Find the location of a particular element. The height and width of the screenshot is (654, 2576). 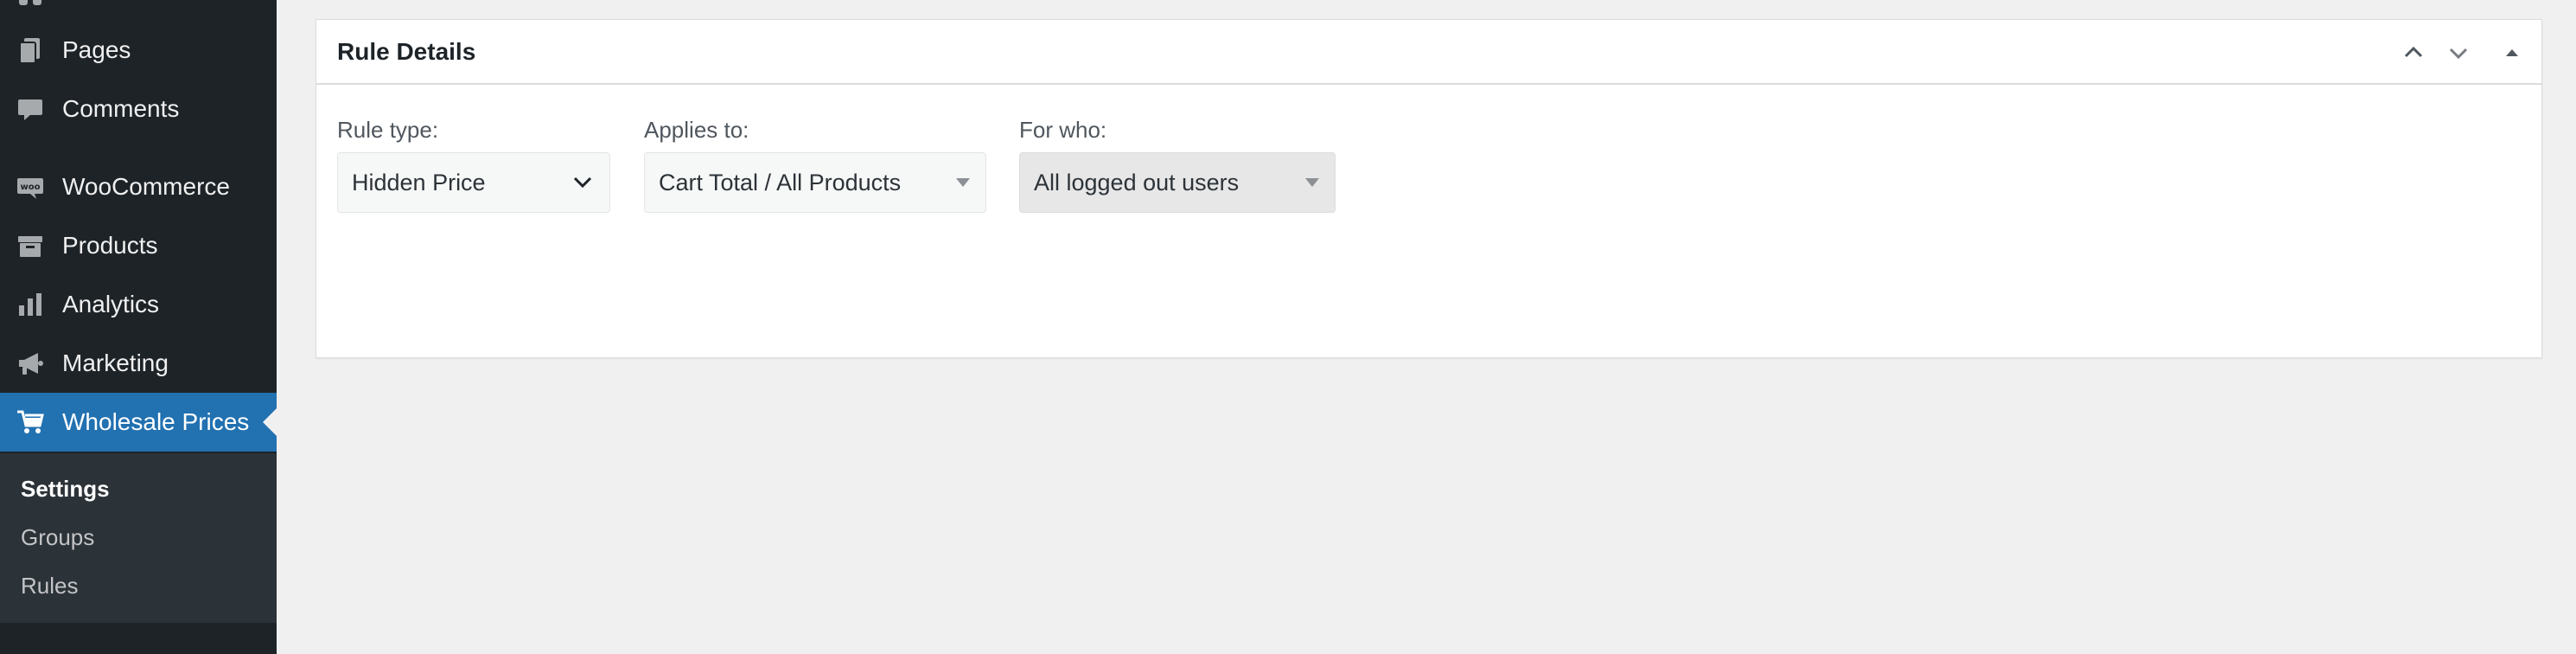

triangle-up-icon is located at coordinates (2512, 52).